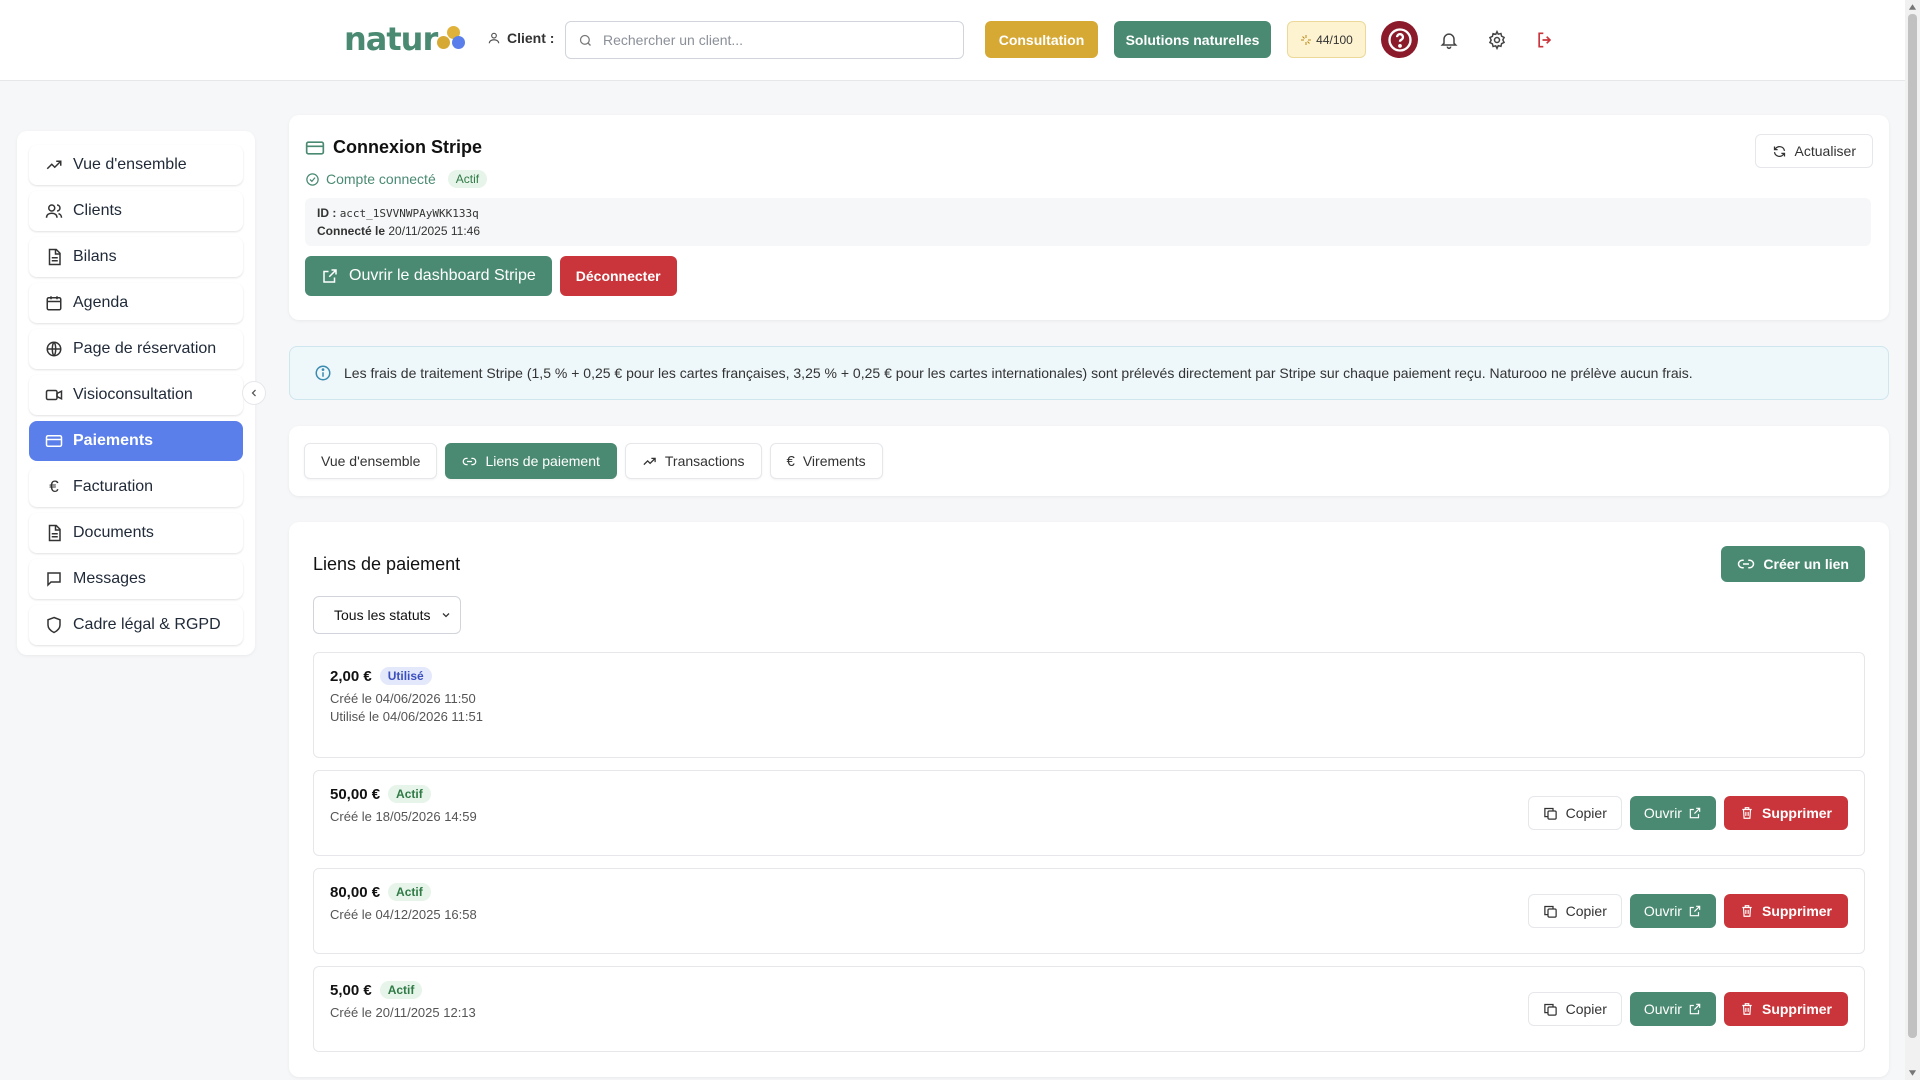  Describe the element at coordinates (54, 303) in the screenshot. I see `calendar-icon` at that location.